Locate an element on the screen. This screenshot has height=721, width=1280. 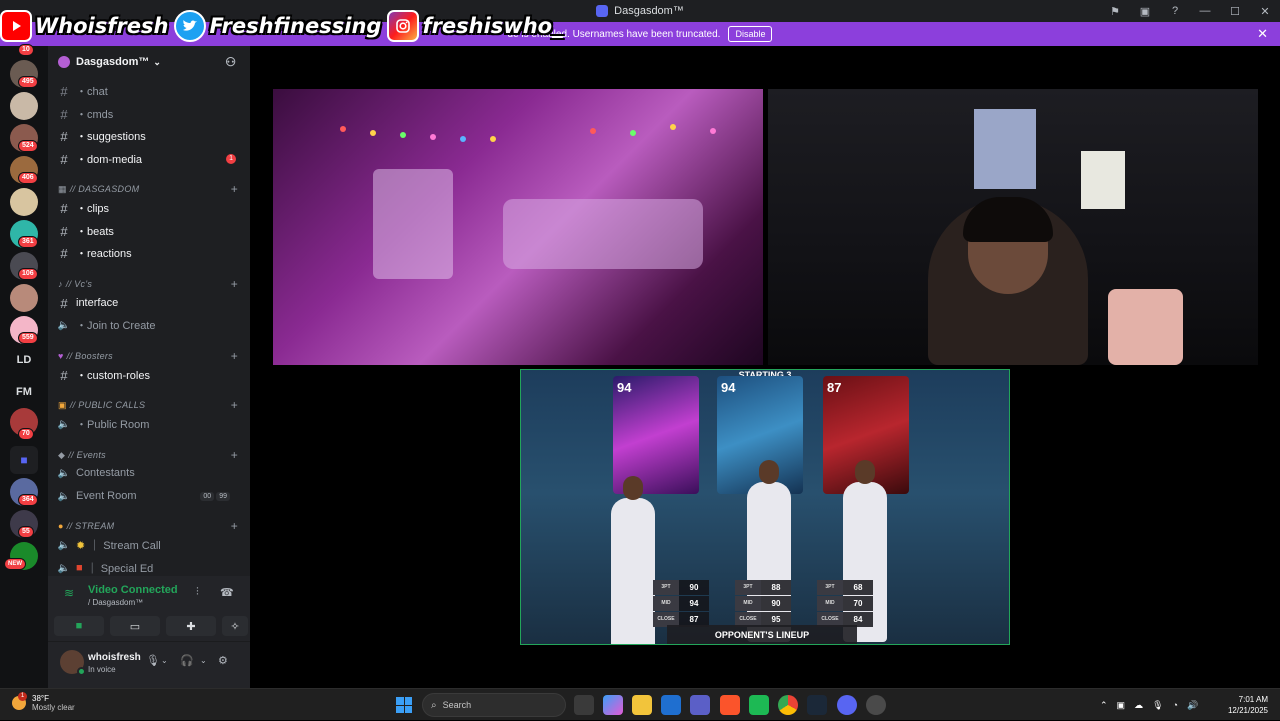
channel-cmds: # ・cmds is located at coordinates (149, 114).